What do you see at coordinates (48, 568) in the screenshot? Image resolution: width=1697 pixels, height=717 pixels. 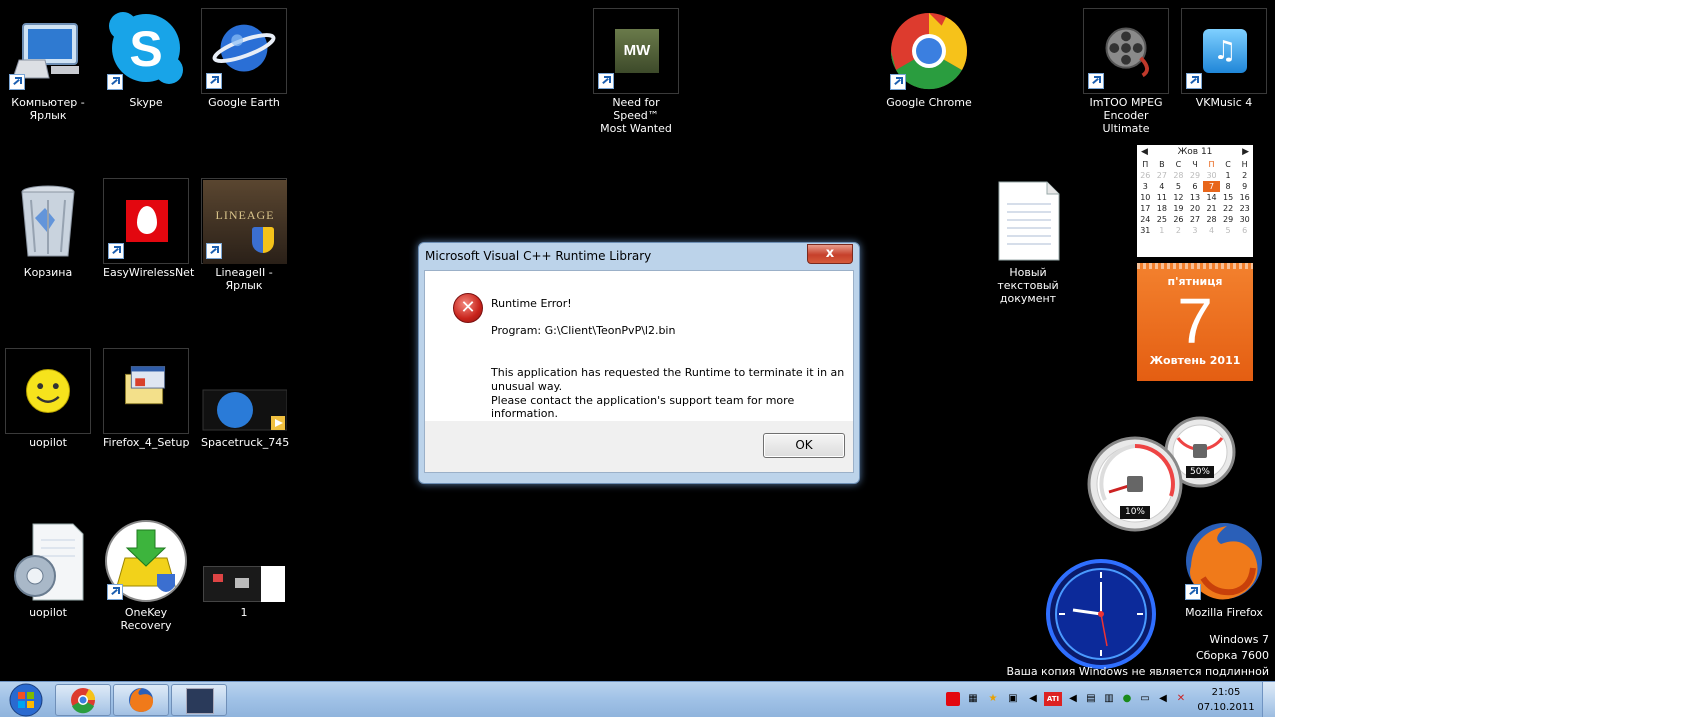 I see `desktop-icon-uopilot-2: uopilot` at bounding box center [48, 568].